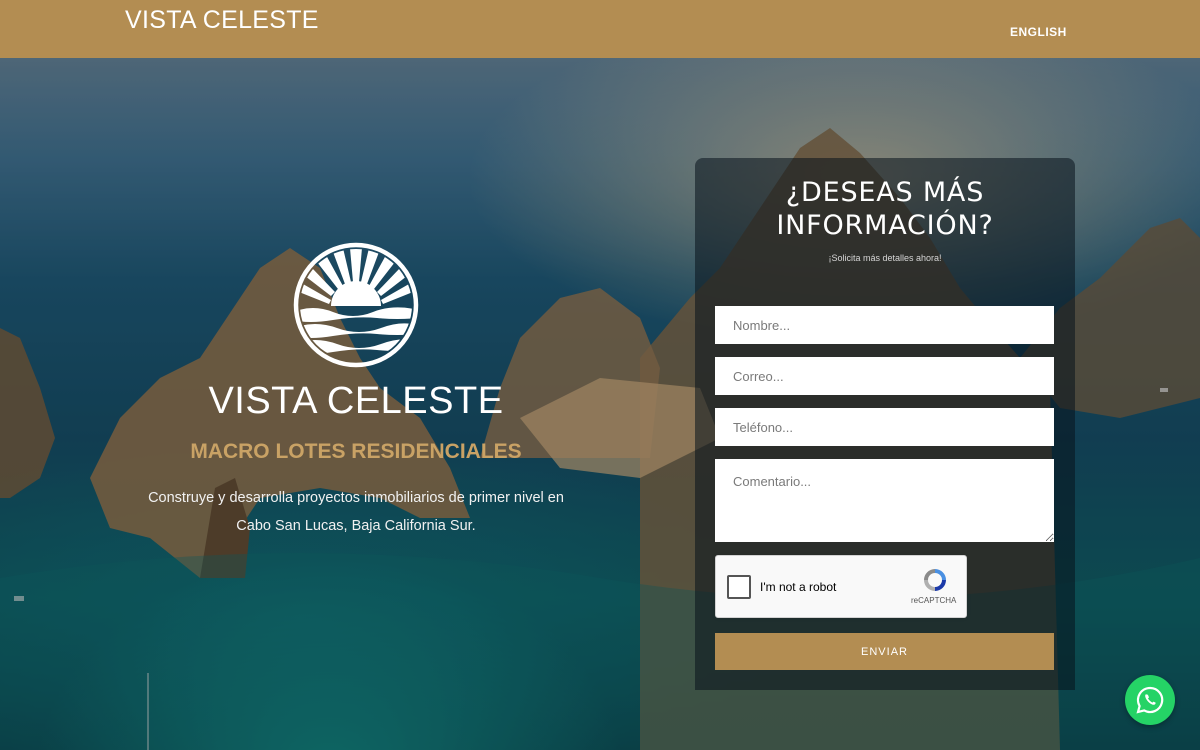 Image resolution: width=1200 pixels, height=750 pixels. Describe the element at coordinates (884, 651) in the screenshot. I see `submit-button: ENVIAR` at that location.